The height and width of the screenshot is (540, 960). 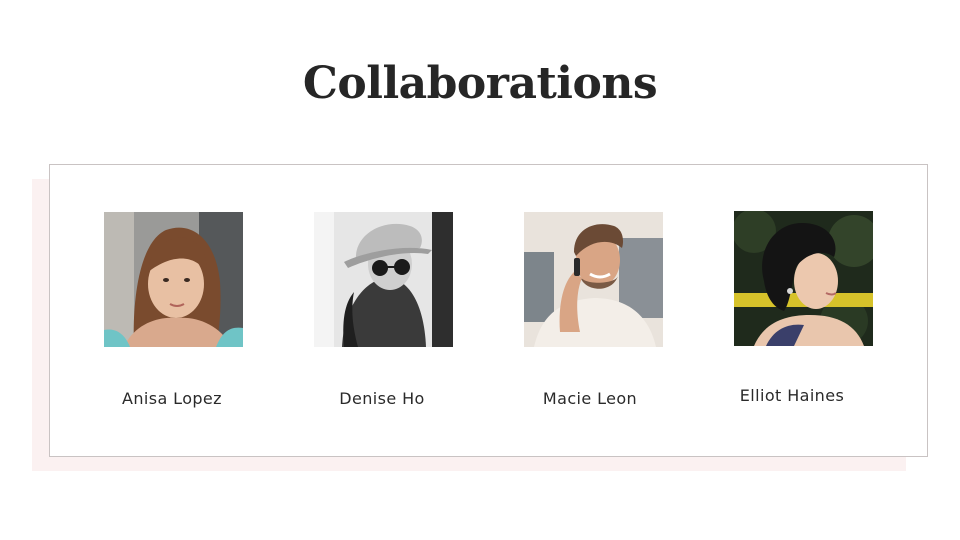 I want to click on portrait-woman-hat-sunglasses-icon, so click(x=383, y=279).